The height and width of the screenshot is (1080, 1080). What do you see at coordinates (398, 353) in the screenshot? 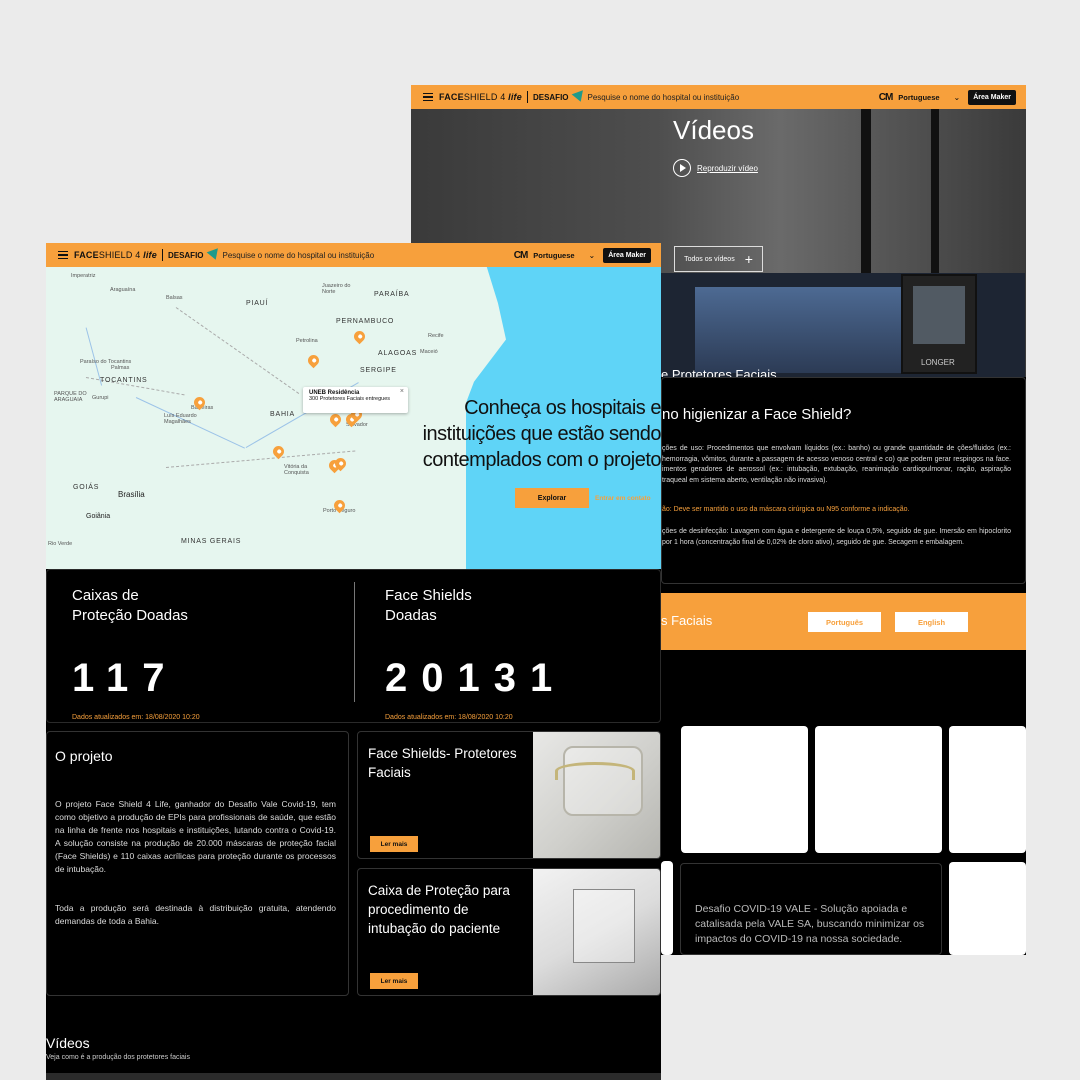
I see `map-label: ALAGOAS` at bounding box center [398, 353].